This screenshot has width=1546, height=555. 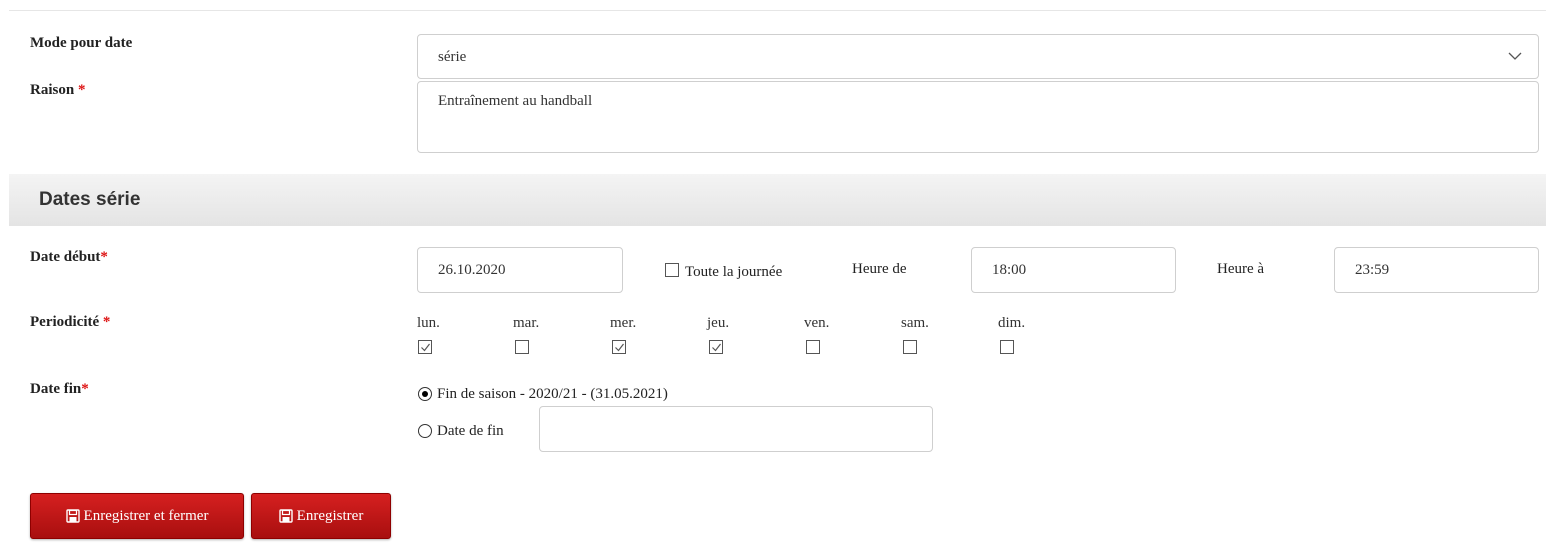 What do you see at coordinates (672, 270) in the screenshot?
I see `all-day-checkbox` at bounding box center [672, 270].